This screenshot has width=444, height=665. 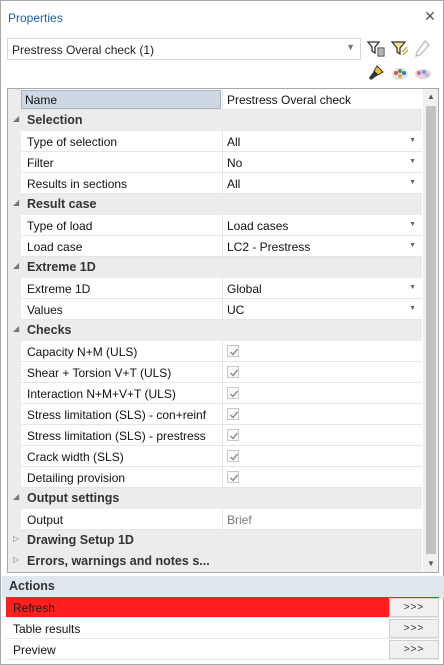 I want to click on action-table-results: Table results >>>, so click(x=222, y=628).